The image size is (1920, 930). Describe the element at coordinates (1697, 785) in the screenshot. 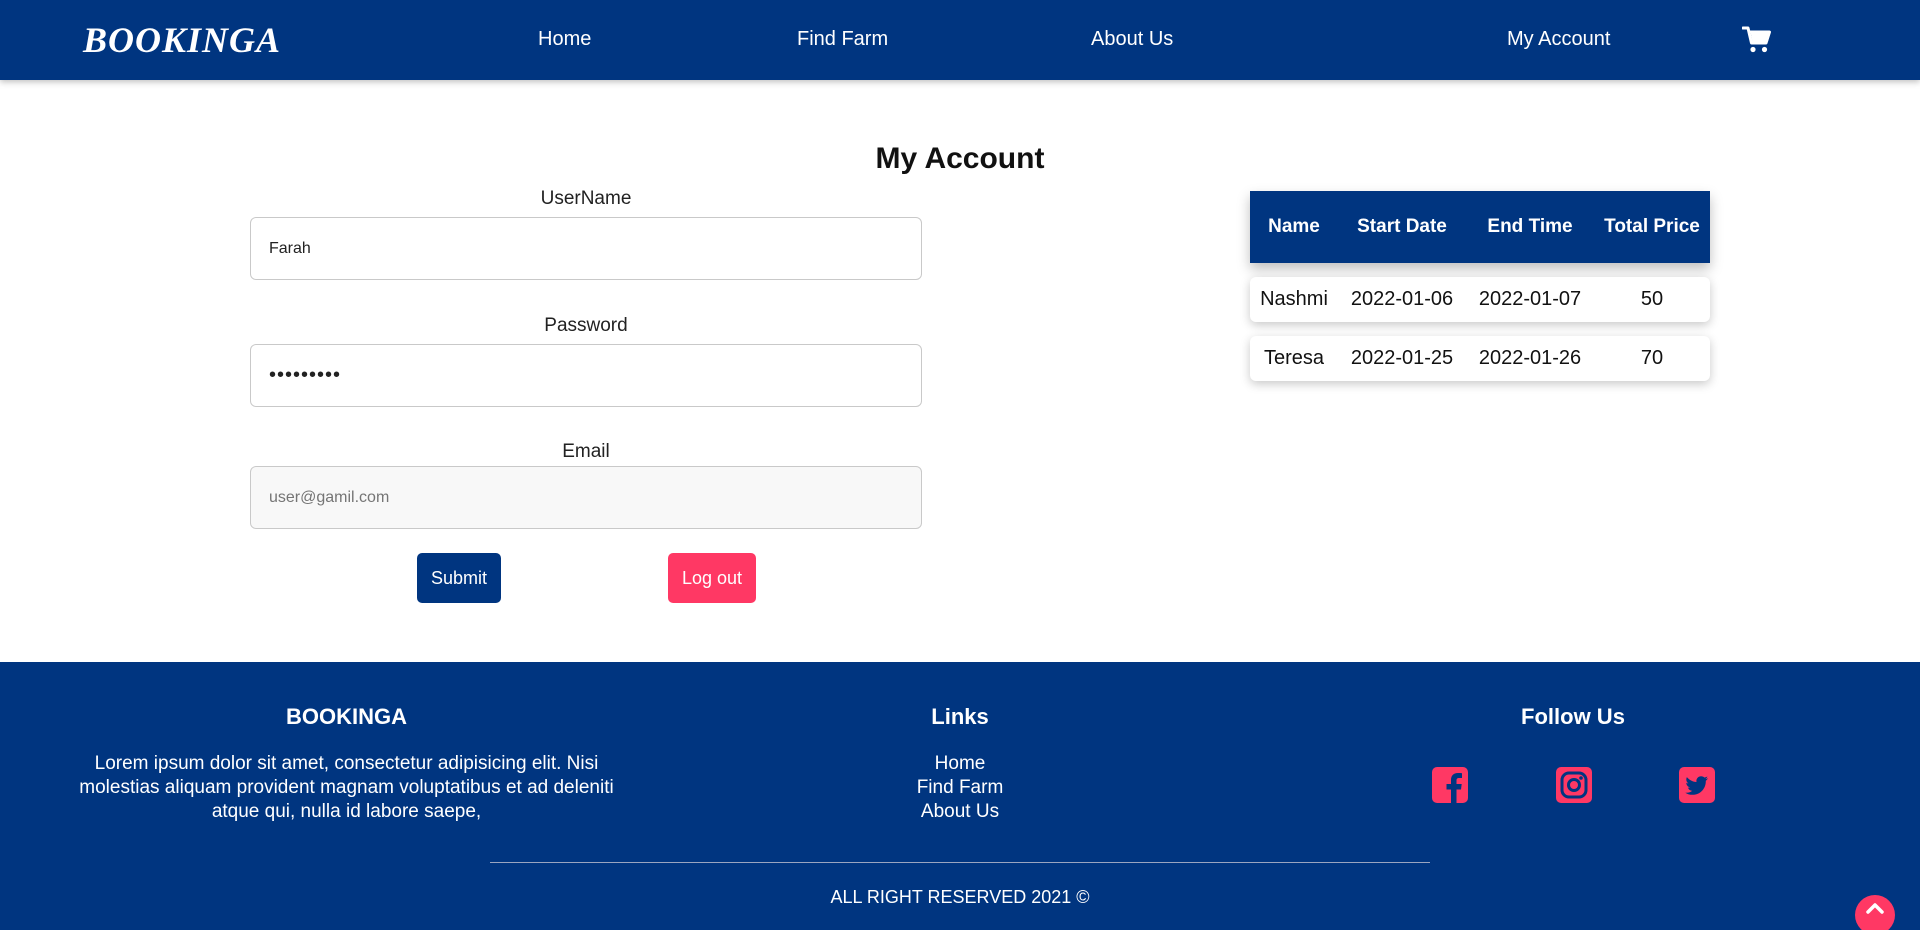

I see `twitter-icon` at that location.